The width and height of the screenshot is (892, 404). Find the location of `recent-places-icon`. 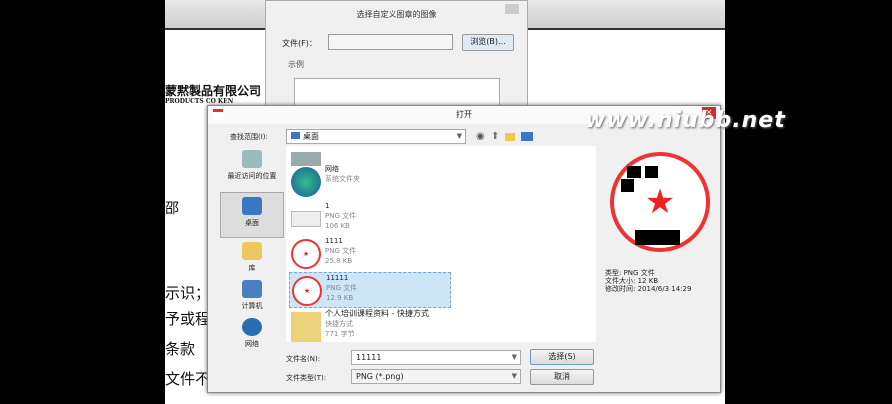

recent-places-icon is located at coordinates (252, 159).